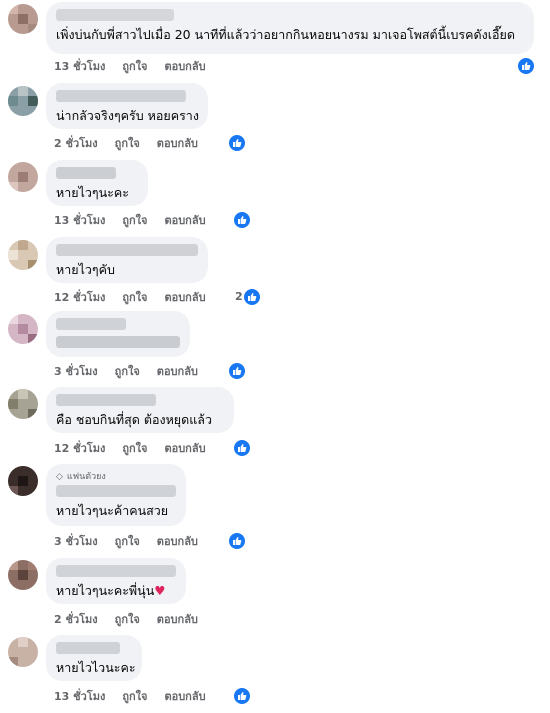 The image size is (550, 713). What do you see at coordinates (116, 581) in the screenshot?
I see `comment-bubble: หายไวๆนะคะพี่นุ่น♥` at bounding box center [116, 581].